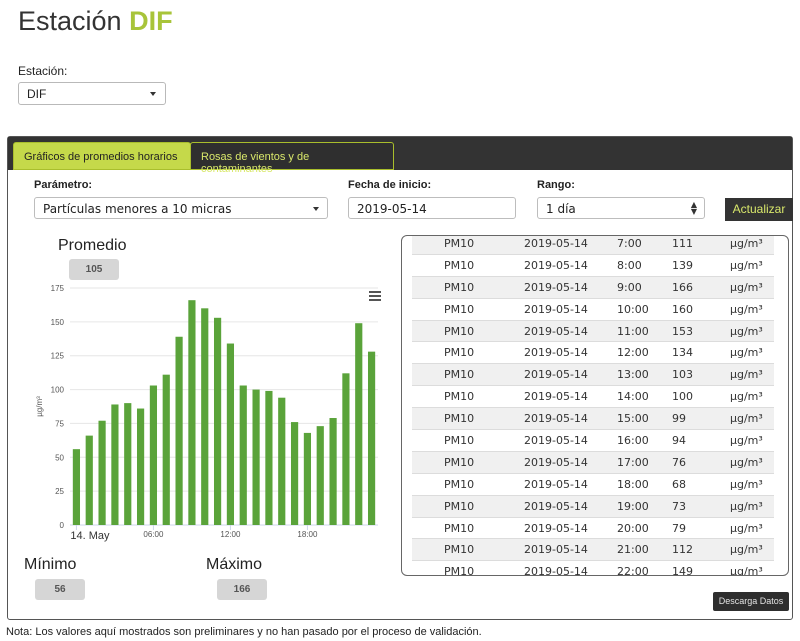  Describe the element at coordinates (95, 21) in the screenshot. I see `page-title: Estación DIF` at that location.